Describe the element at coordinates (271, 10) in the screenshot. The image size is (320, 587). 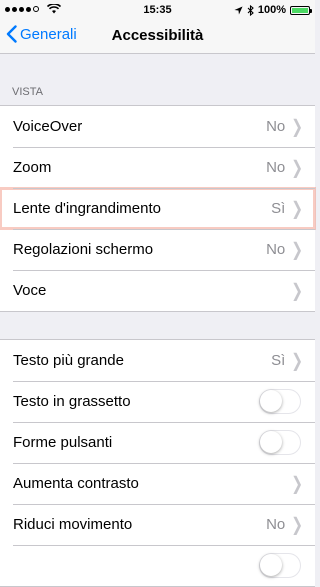
I see `battery-percent: 100%` at that location.